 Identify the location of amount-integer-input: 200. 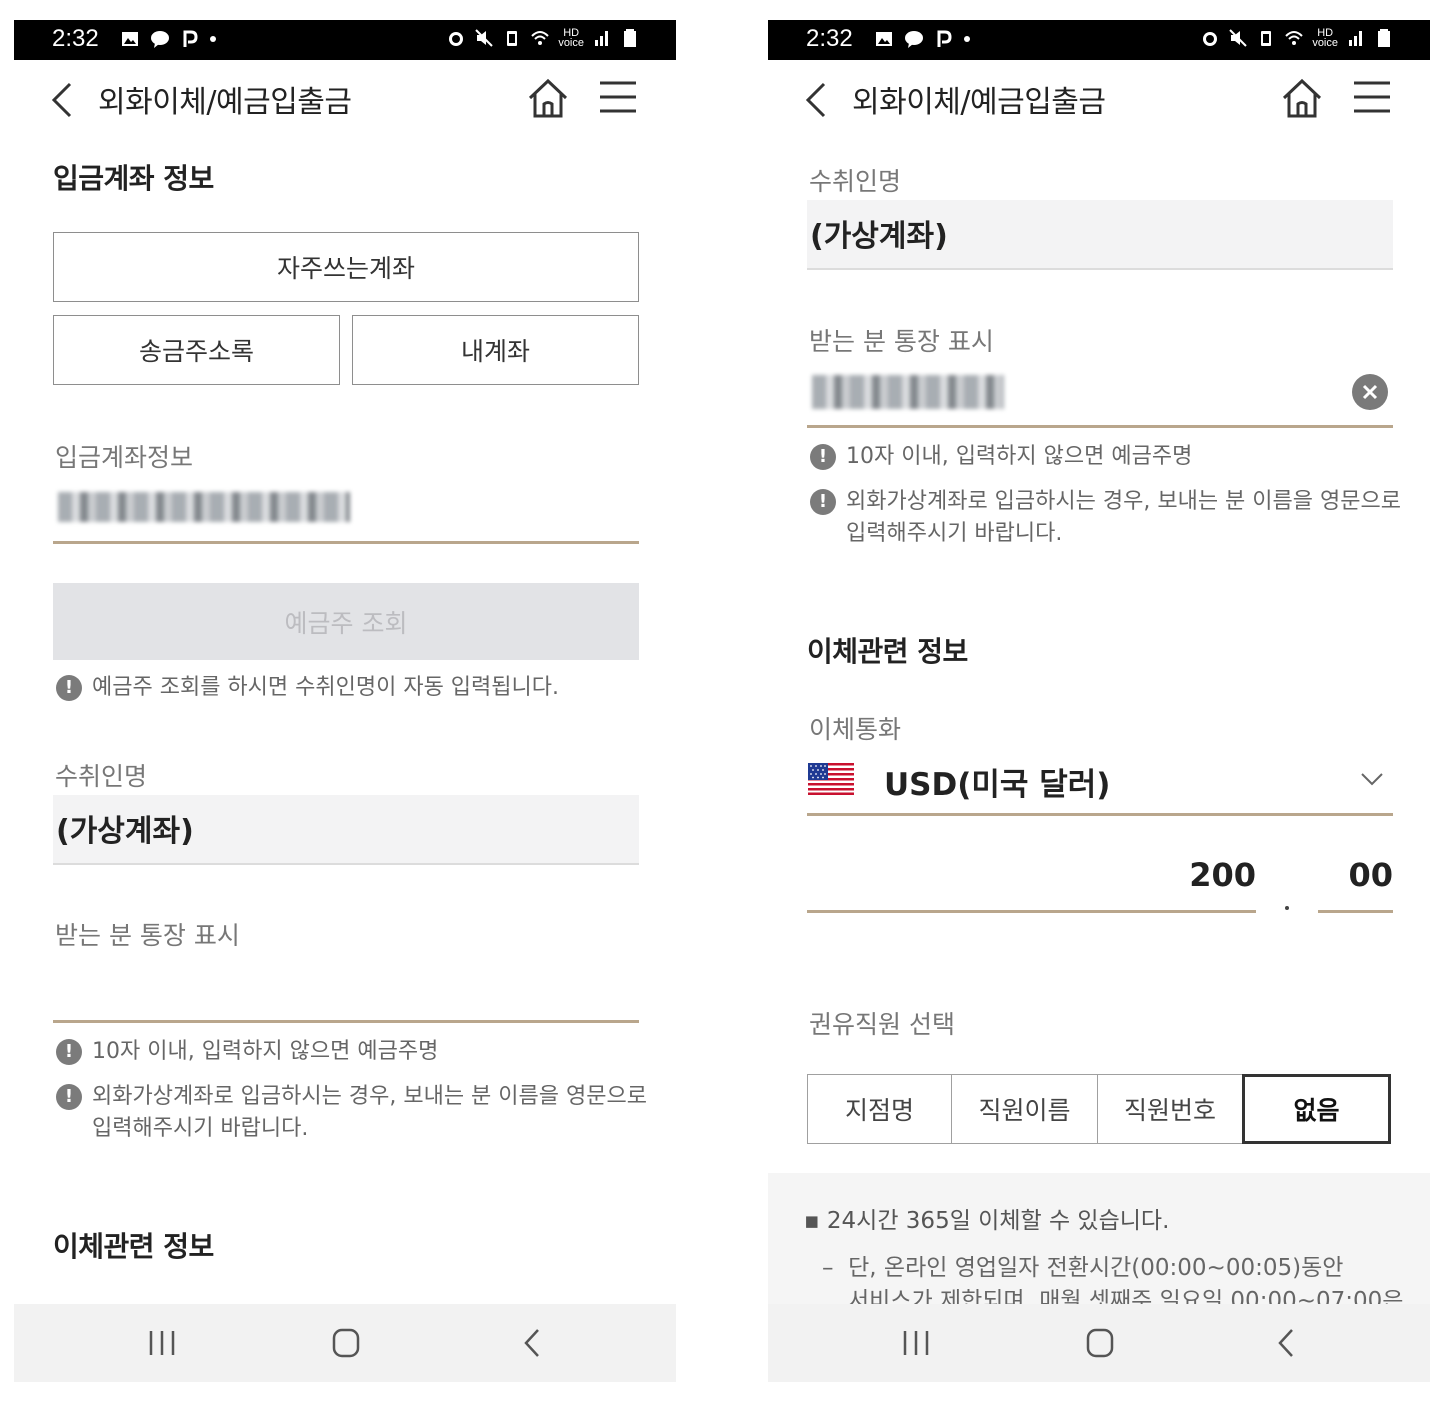
(1162, 875).